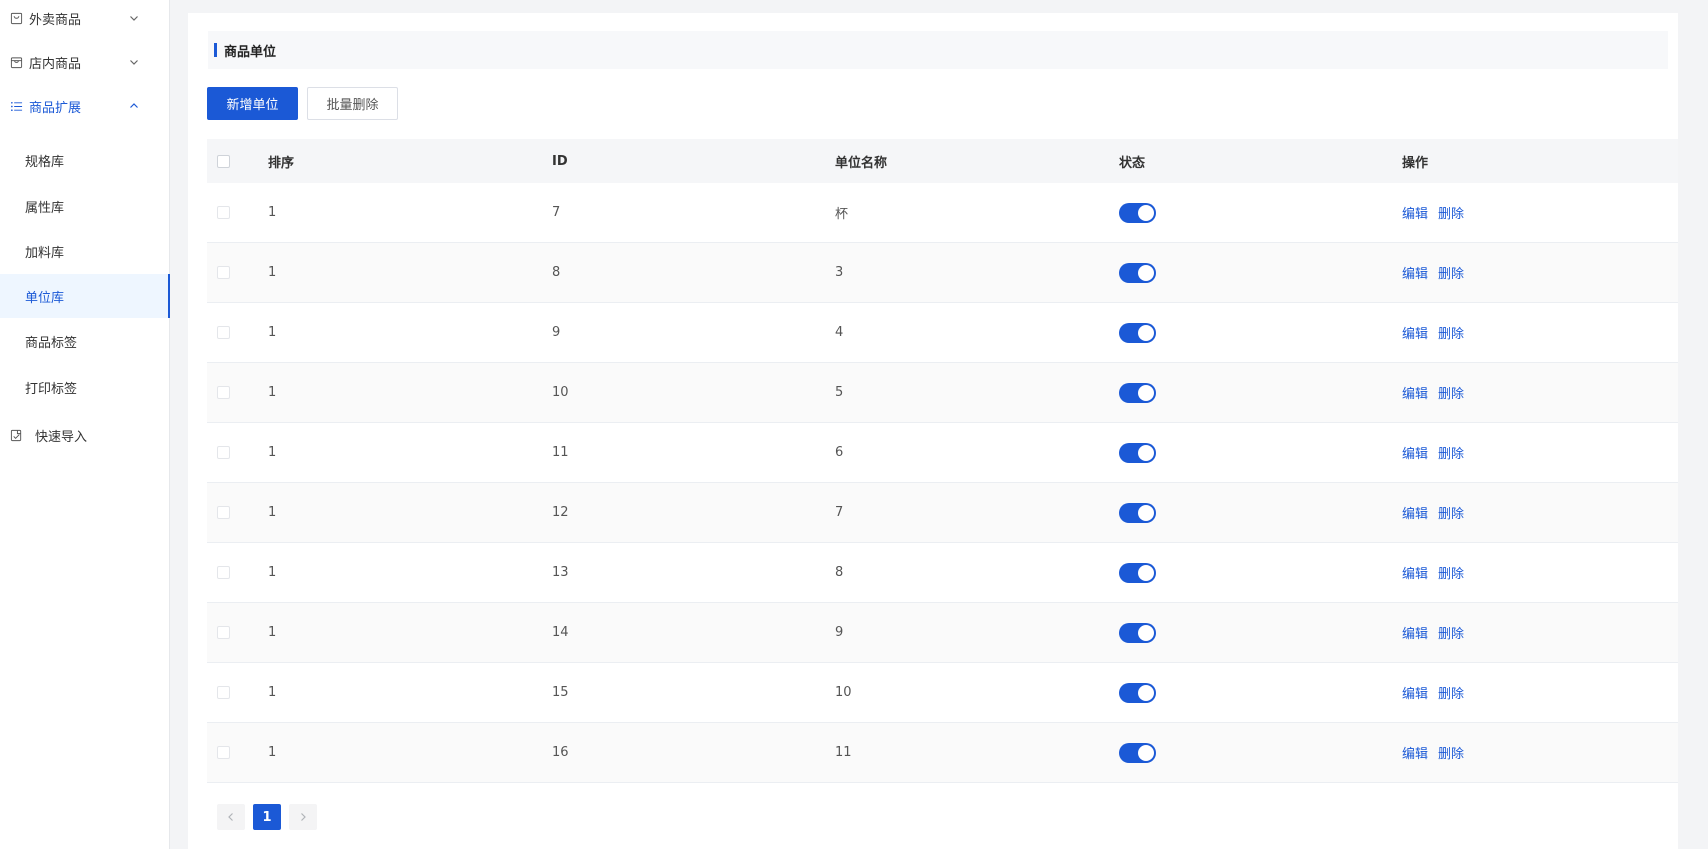  What do you see at coordinates (942, 213) in the screenshot?
I see `table-row: 1 7 杯 编辑 删除` at bounding box center [942, 213].